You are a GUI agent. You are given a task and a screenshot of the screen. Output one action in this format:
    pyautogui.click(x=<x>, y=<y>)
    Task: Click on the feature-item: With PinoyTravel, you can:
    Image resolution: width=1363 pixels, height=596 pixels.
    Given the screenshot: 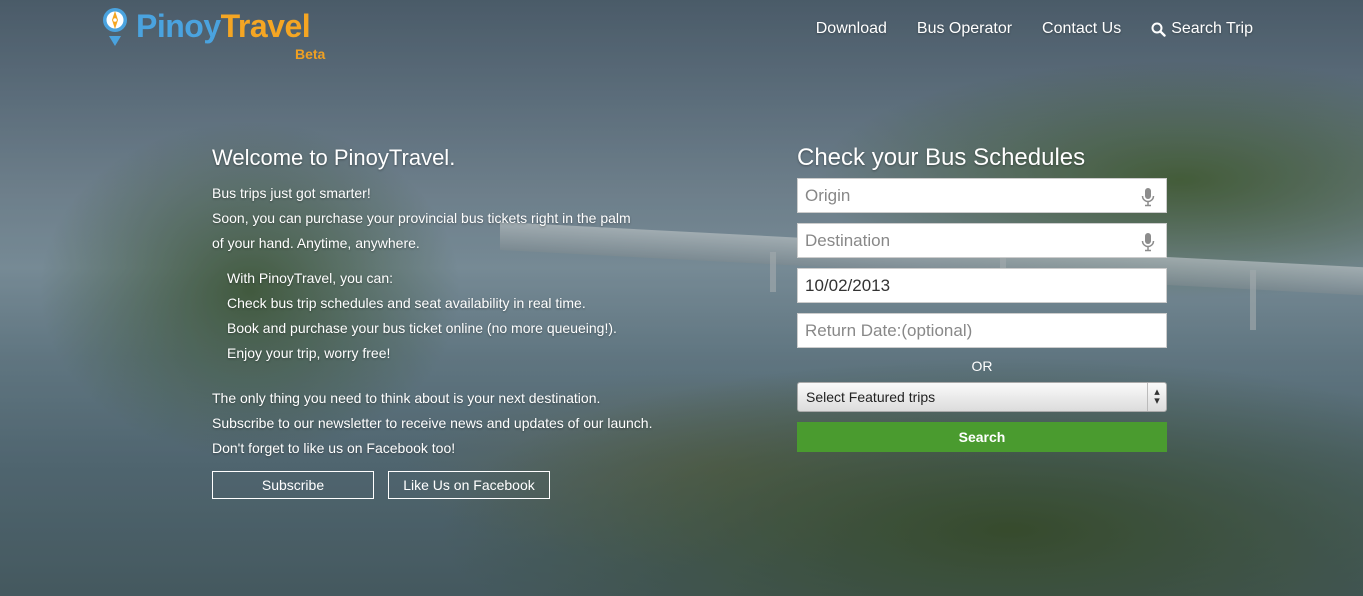 What is the action you would take?
    pyautogui.click(x=310, y=278)
    